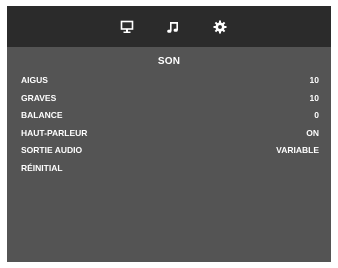 The width and height of the screenshot is (338, 268). I want to click on menu-item-label: AIGUS, so click(34, 80).